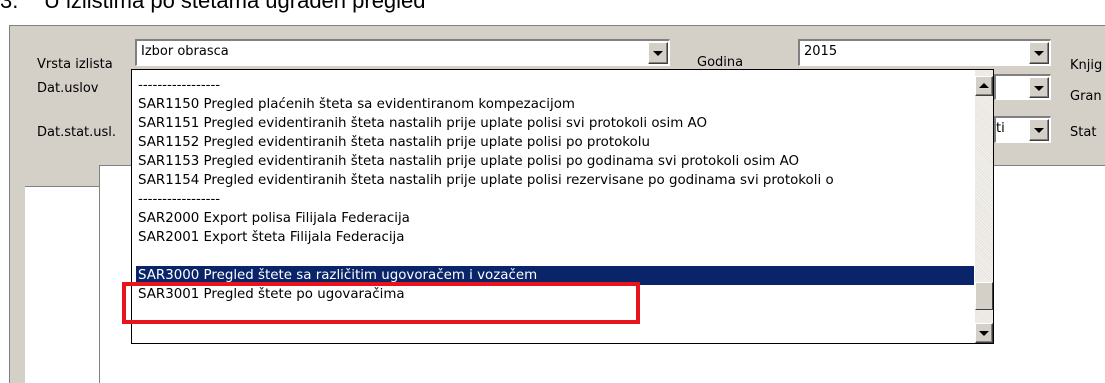 The width and height of the screenshot is (1105, 383). What do you see at coordinates (402, 52) in the screenshot?
I see `vrsta-izlista-combo: Izbor obrasca` at bounding box center [402, 52].